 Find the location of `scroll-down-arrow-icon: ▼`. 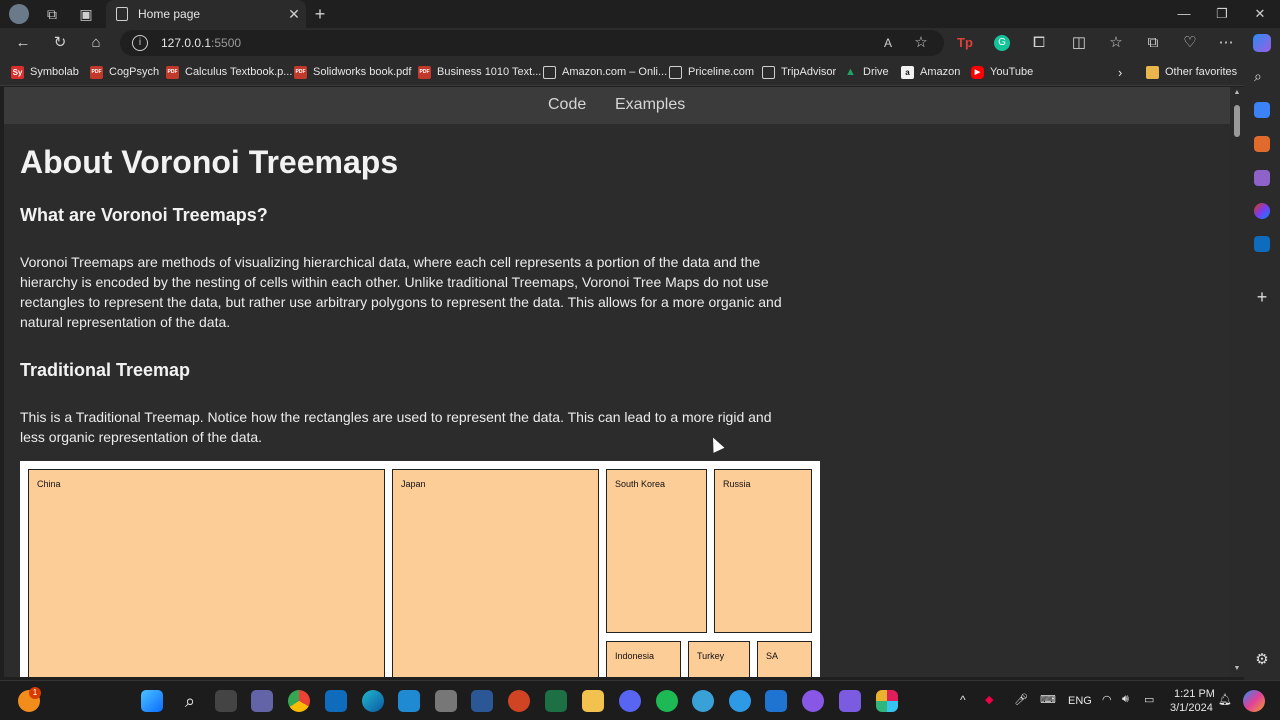

scroll-down-arrow-icon: ▼ is located at coordinates (1237, 668).